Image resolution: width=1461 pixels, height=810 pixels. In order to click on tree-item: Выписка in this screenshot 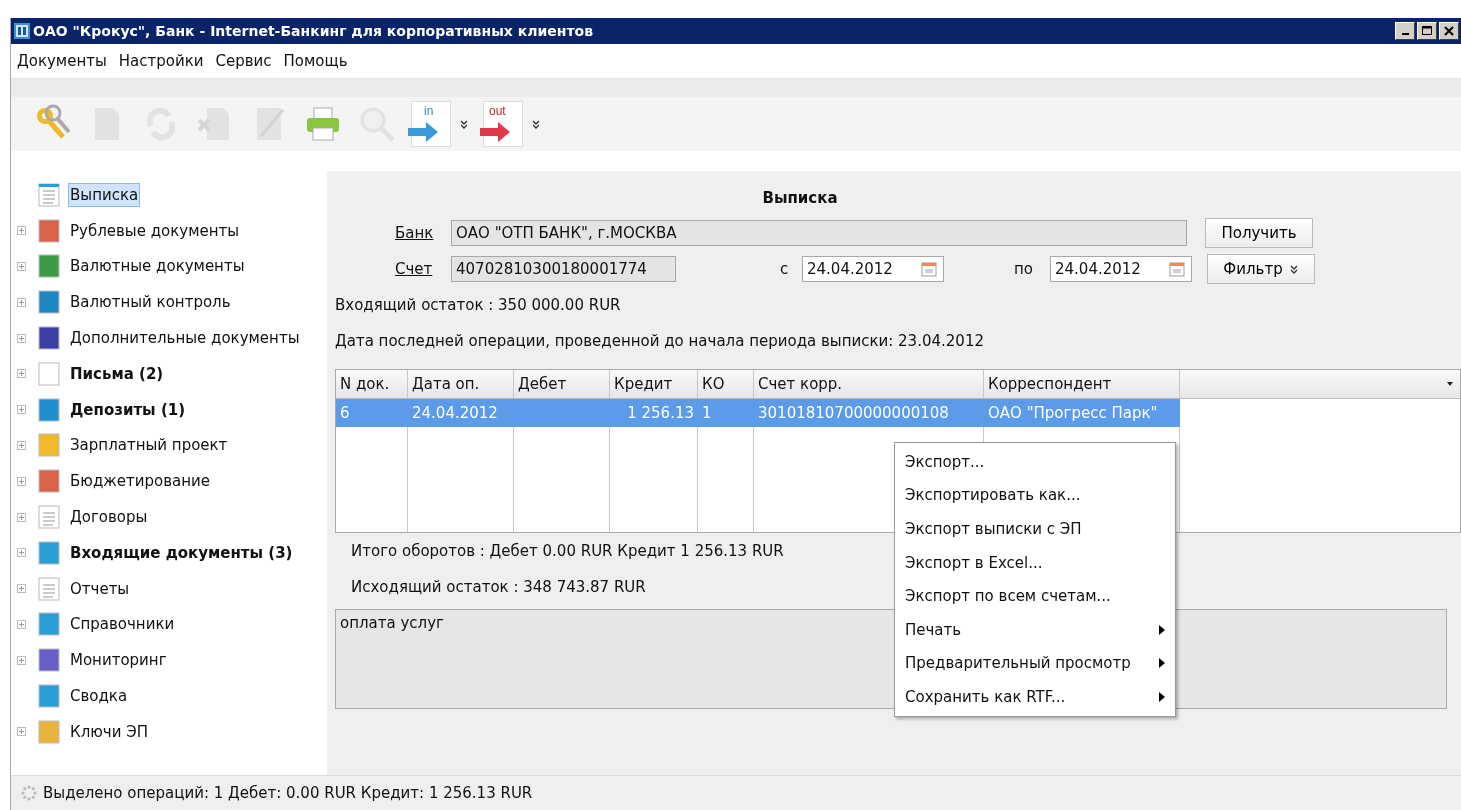, I will do `click(104, 194)`.